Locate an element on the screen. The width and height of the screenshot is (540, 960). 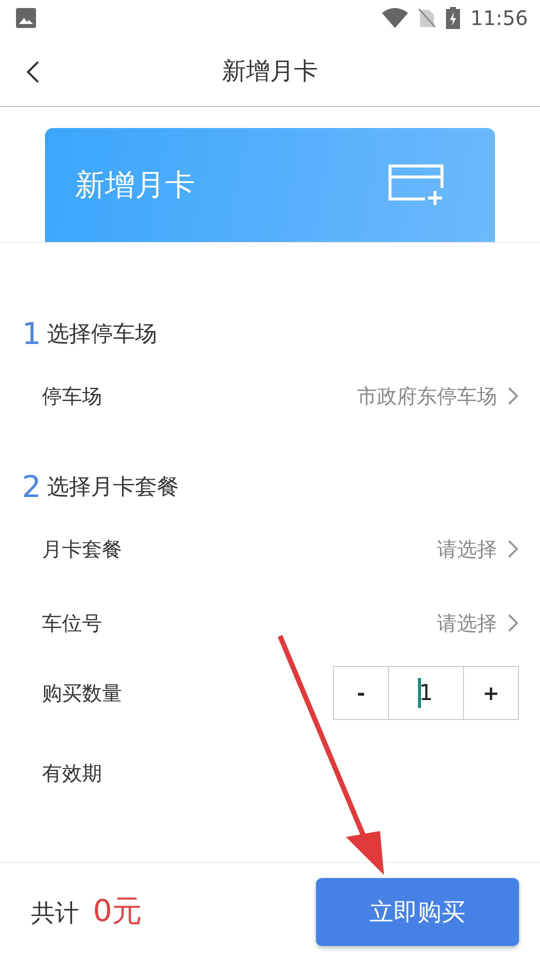
image-icon is located at coordinates (26, 18).